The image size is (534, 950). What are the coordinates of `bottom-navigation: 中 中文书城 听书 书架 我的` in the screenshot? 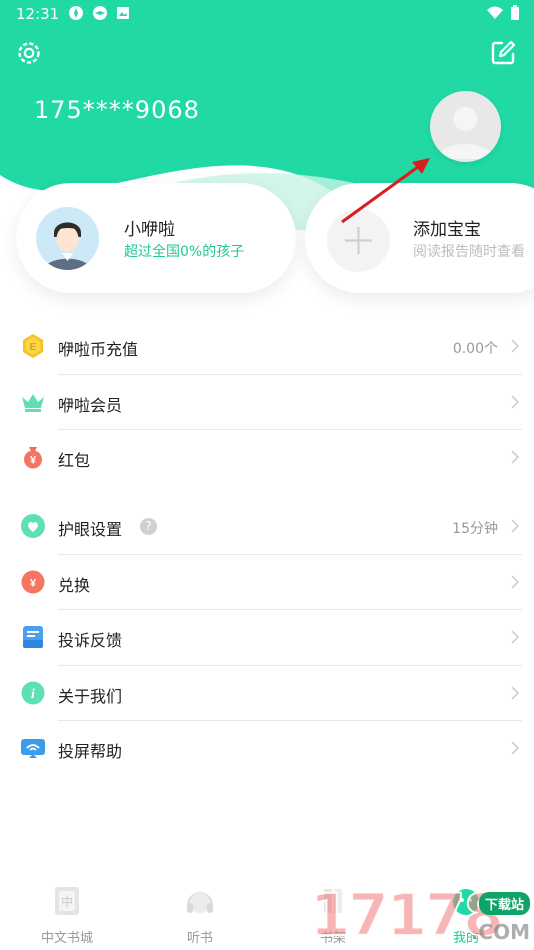 It's located at (267, 915).